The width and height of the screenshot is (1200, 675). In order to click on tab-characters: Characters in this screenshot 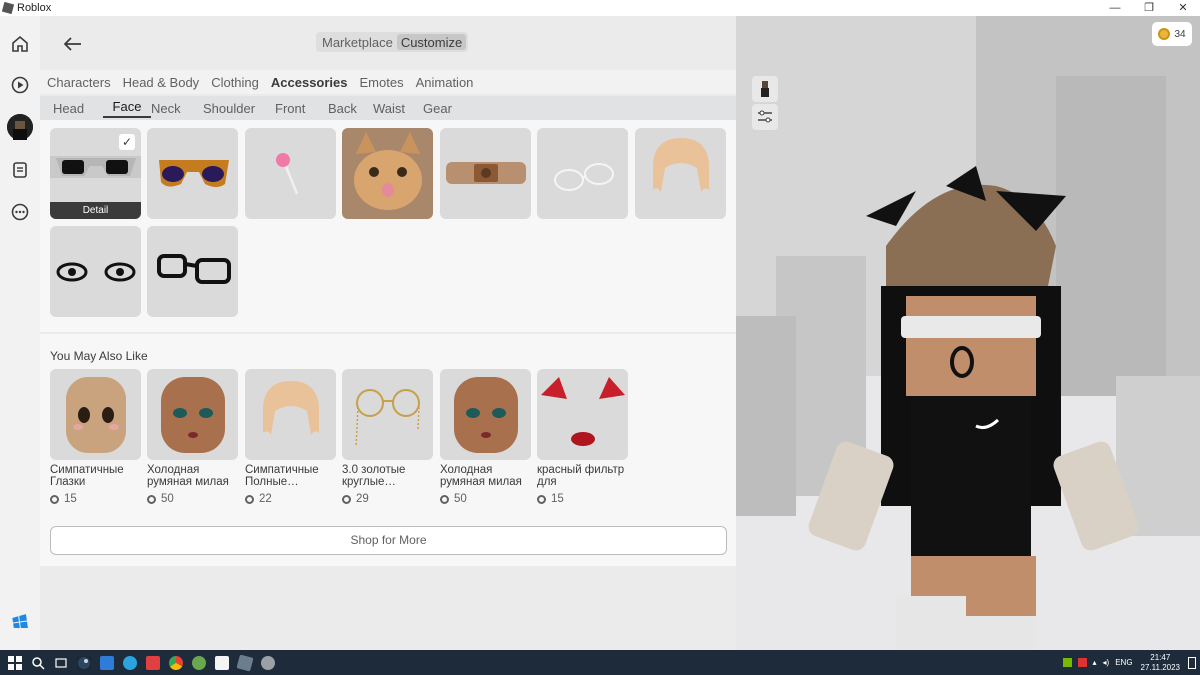, I will do `click(79, 82)`.